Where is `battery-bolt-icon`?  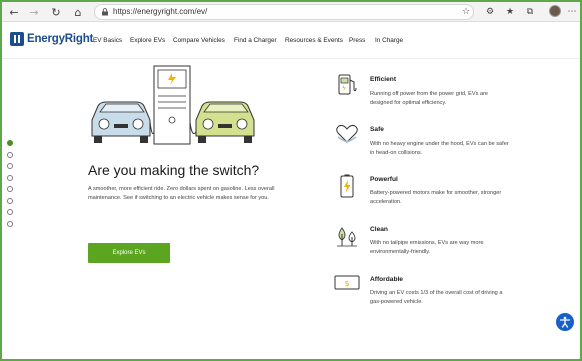 battery-bolt-icon is located at coordinates (347, 186).